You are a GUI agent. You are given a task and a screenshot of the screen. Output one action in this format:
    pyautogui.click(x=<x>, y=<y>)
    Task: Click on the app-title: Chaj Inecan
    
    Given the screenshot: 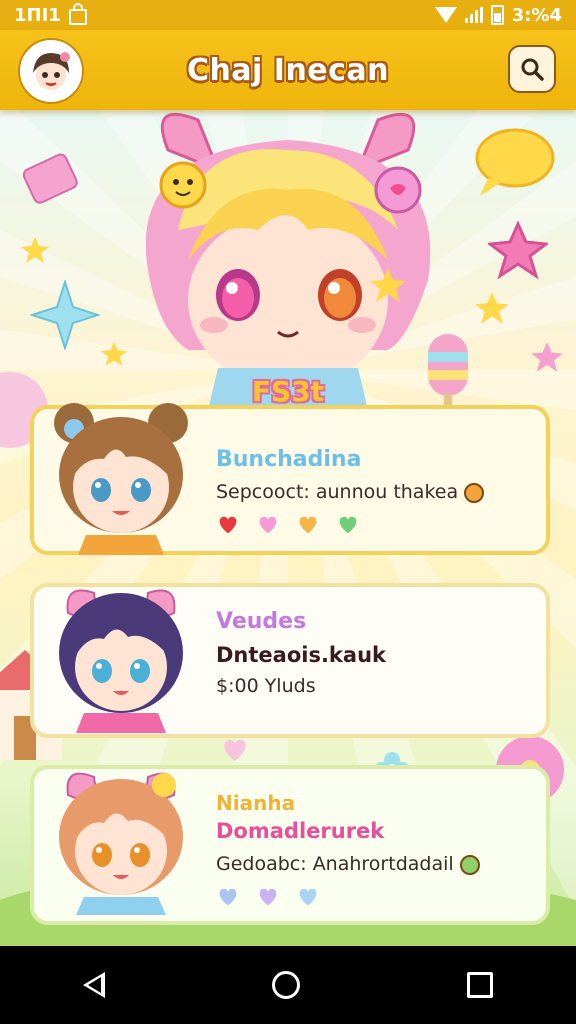 What is the action you would take?
    pyautogui.click(x=288, y=70)
    